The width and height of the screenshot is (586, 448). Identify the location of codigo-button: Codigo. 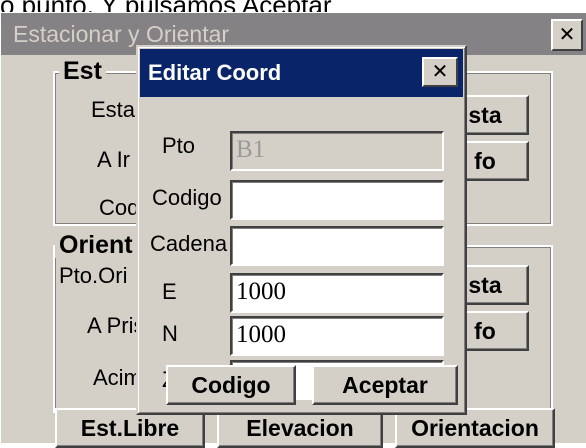
(231, 385).